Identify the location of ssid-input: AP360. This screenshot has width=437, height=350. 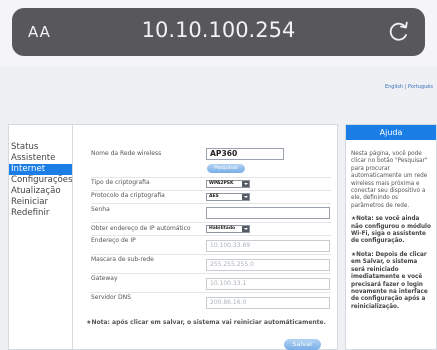
(245, 154).